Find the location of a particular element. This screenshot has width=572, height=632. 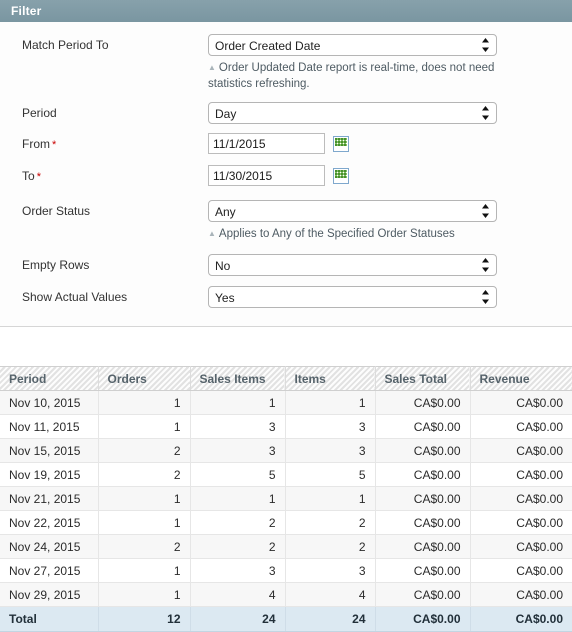

table-row: Nov 21, 2015 1 1 1 CA$0.00 CA$0.00 is located at coordinates (286, 498).